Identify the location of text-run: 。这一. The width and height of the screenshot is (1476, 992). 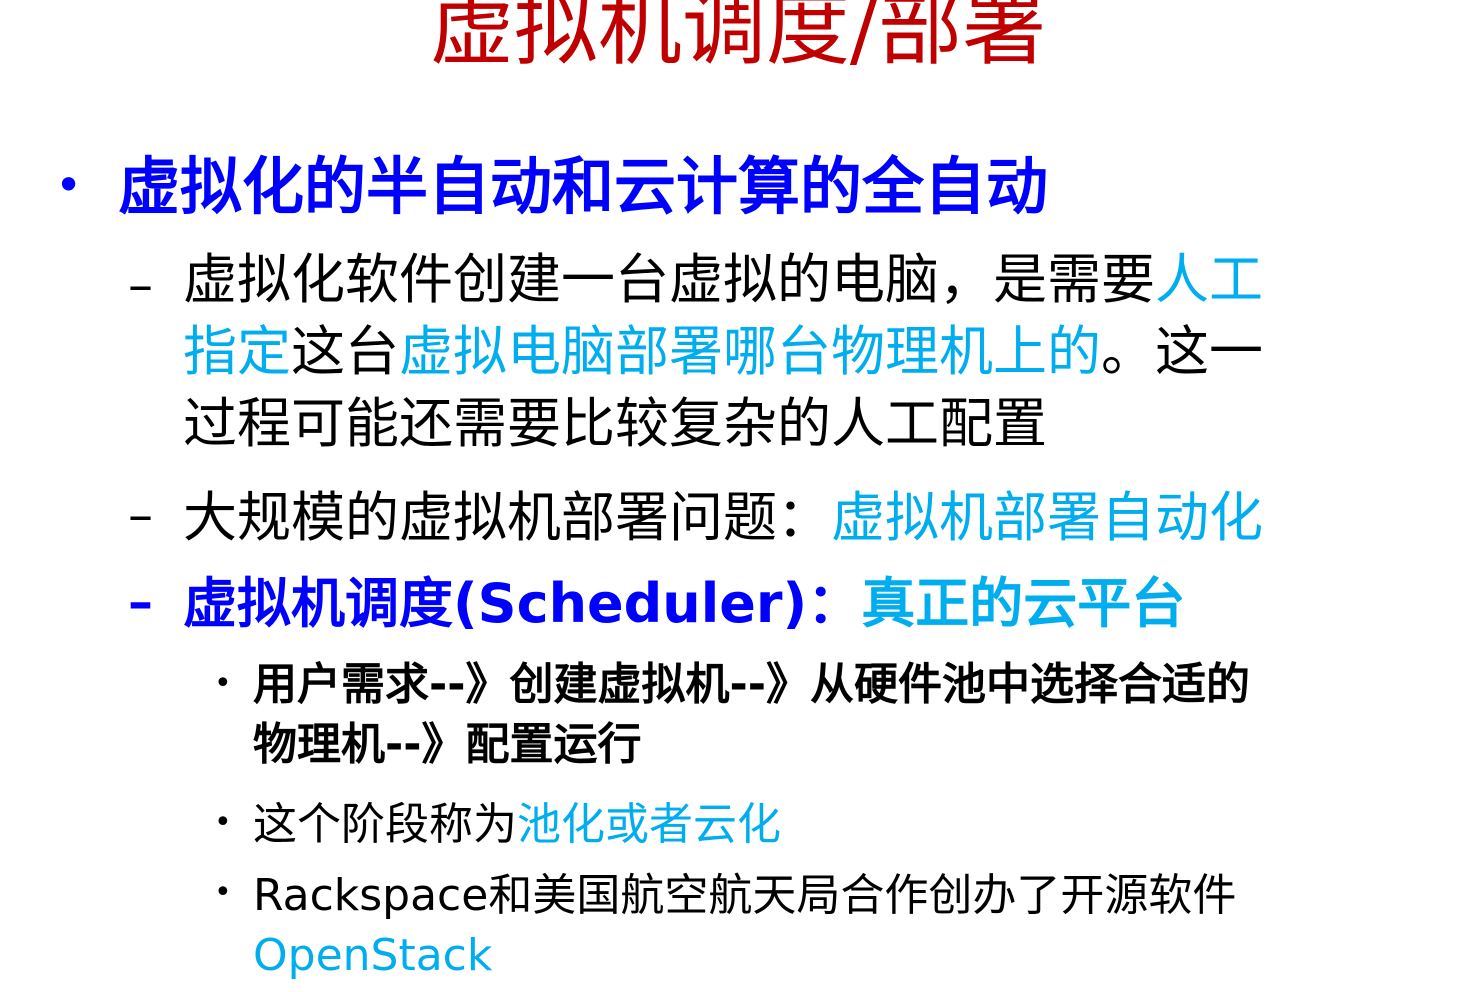
(1182, 351).